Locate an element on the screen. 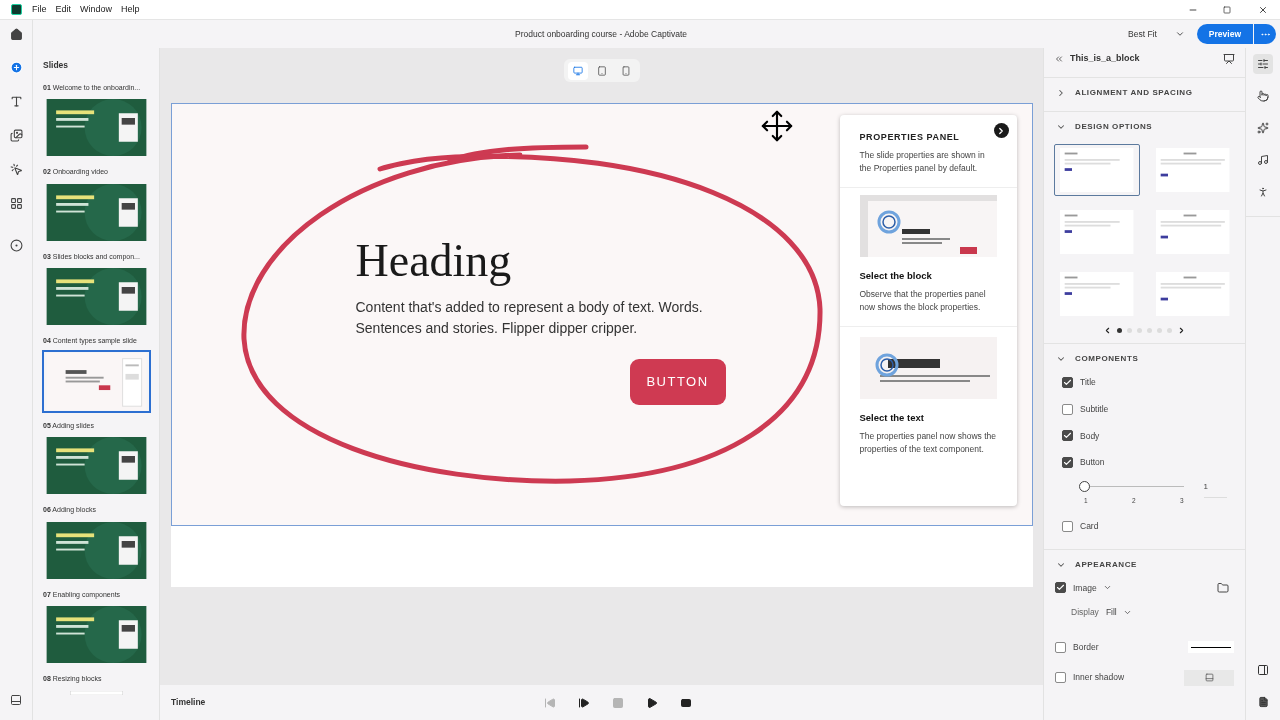 The height and width of the screenshot is (720, 1280). home-icon is located at coordinates (16, 34).